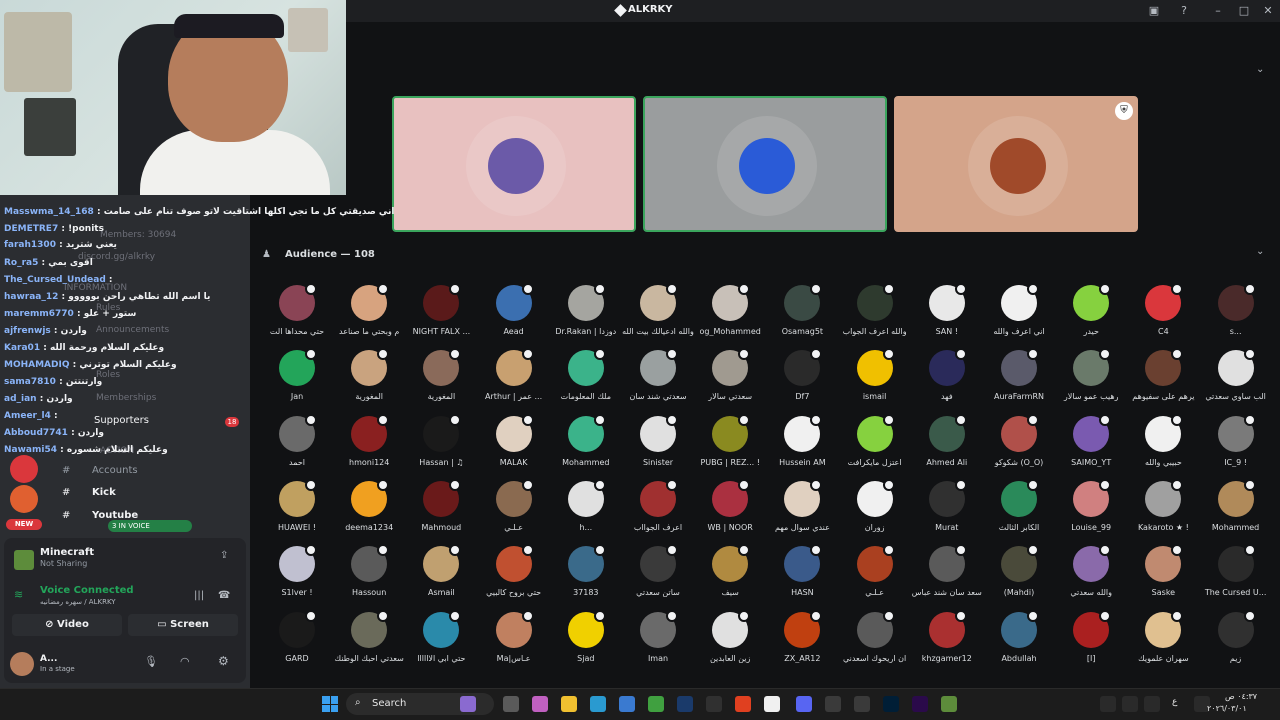 Image resolution: width=1280 pixels, height=720 pixels. Describe the element at coordinates (947, 509) in the screenshot. I see `audience-member: Murat` at that location.